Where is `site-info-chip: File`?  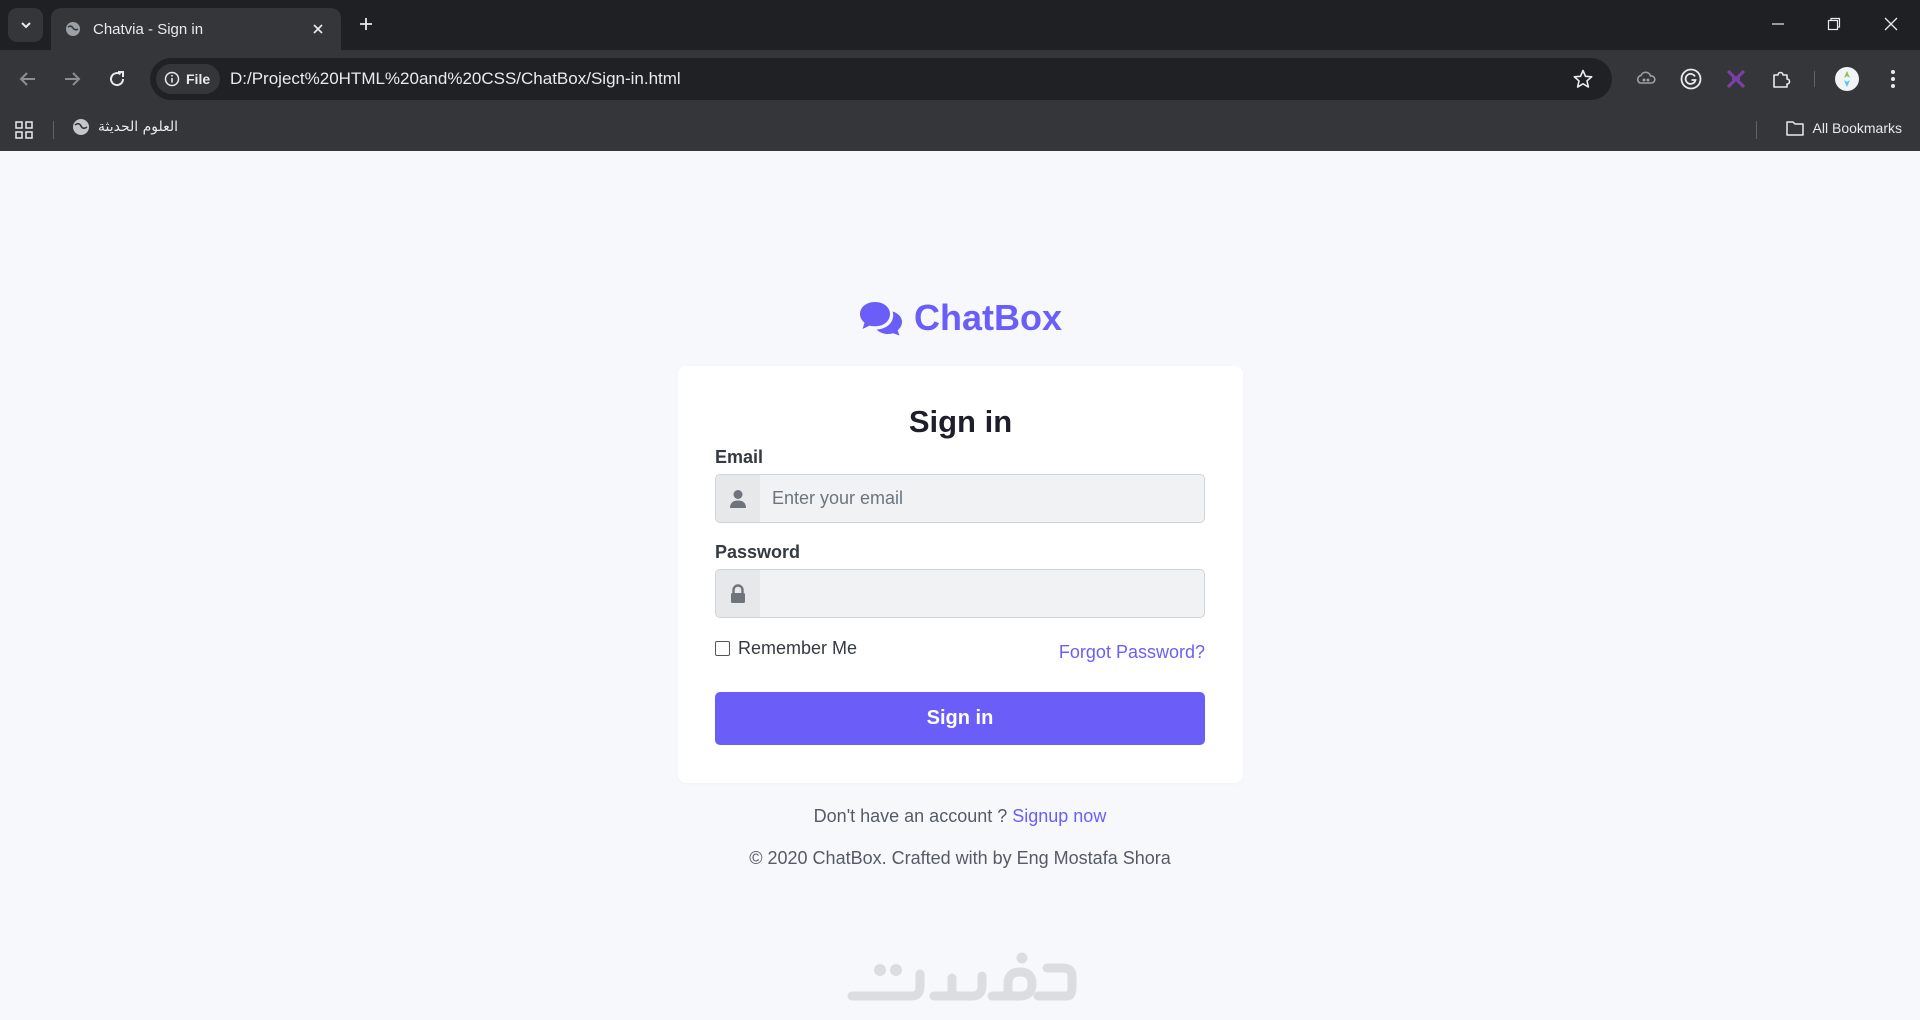
site-info-chip: File is located at coordinates (188, 79).